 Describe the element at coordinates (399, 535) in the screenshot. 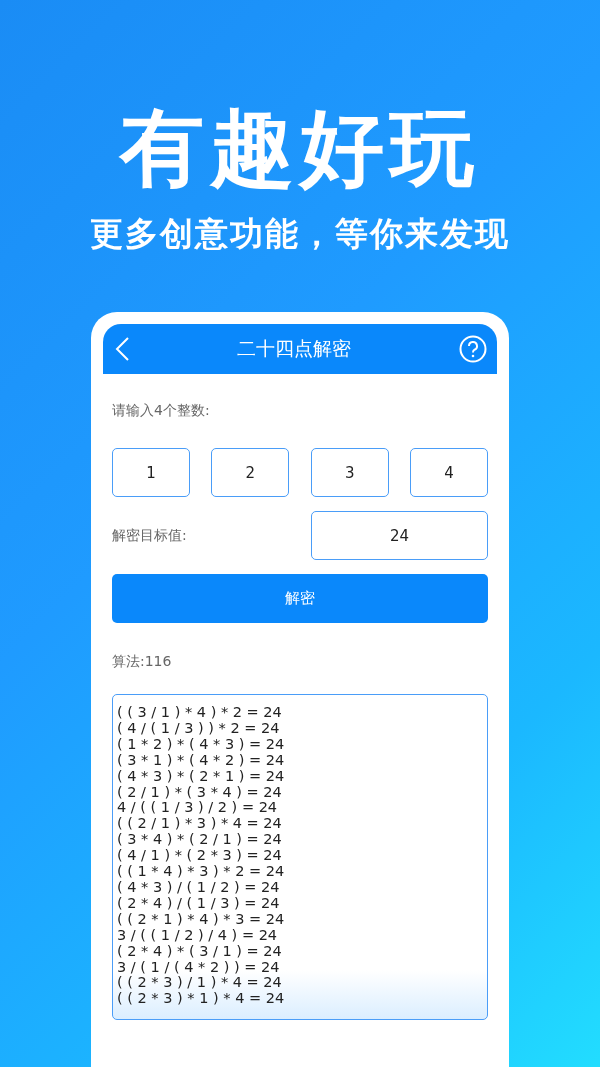

I see `target-field: 24` at that location.